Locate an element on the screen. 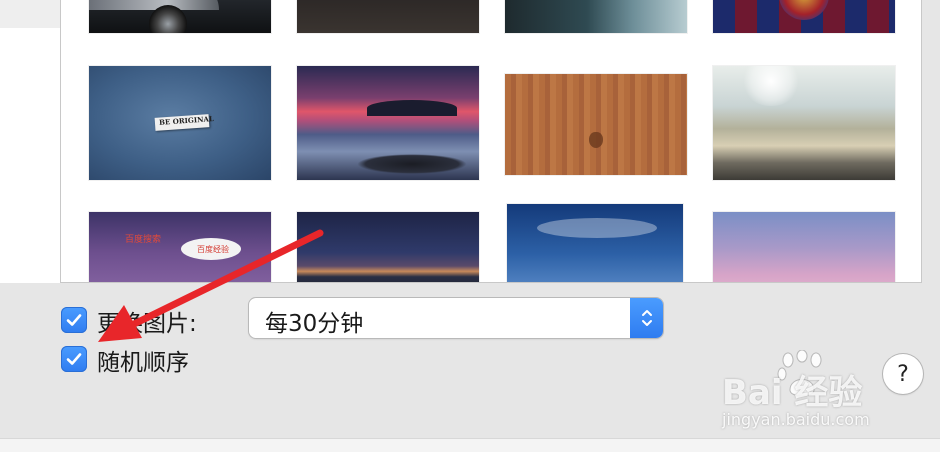 The image size is (940, 452). thumbnail-island-sunset is located at coordinates (388, 123).